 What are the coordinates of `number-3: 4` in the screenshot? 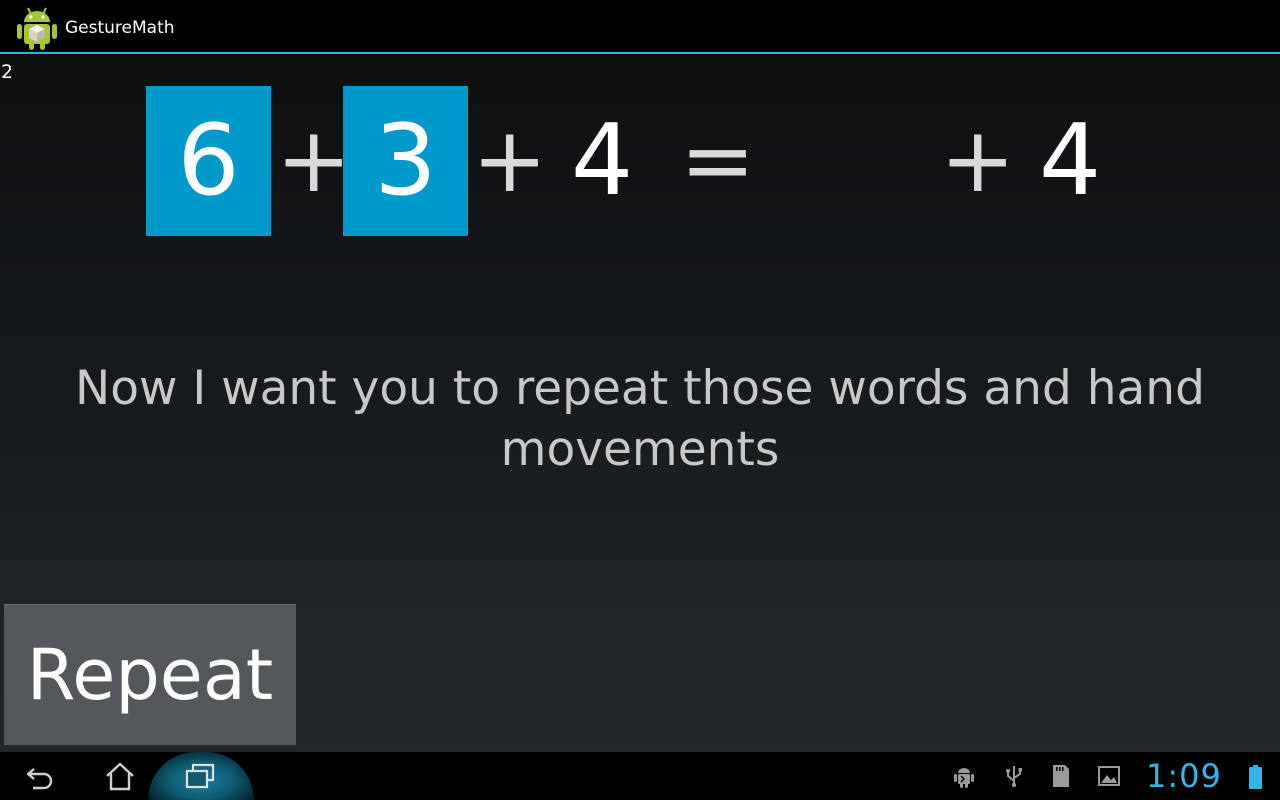 It's located at (602, 161).